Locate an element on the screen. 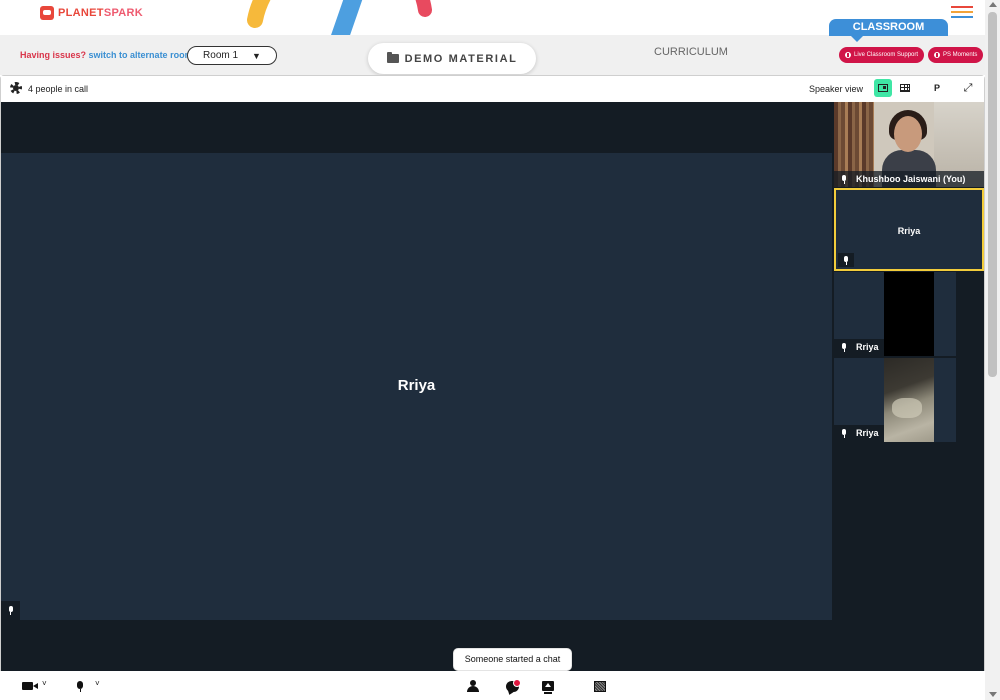 The height and width of the screenshot is (700, 1000). screen-share-icon is located at coordinates (548, 687).